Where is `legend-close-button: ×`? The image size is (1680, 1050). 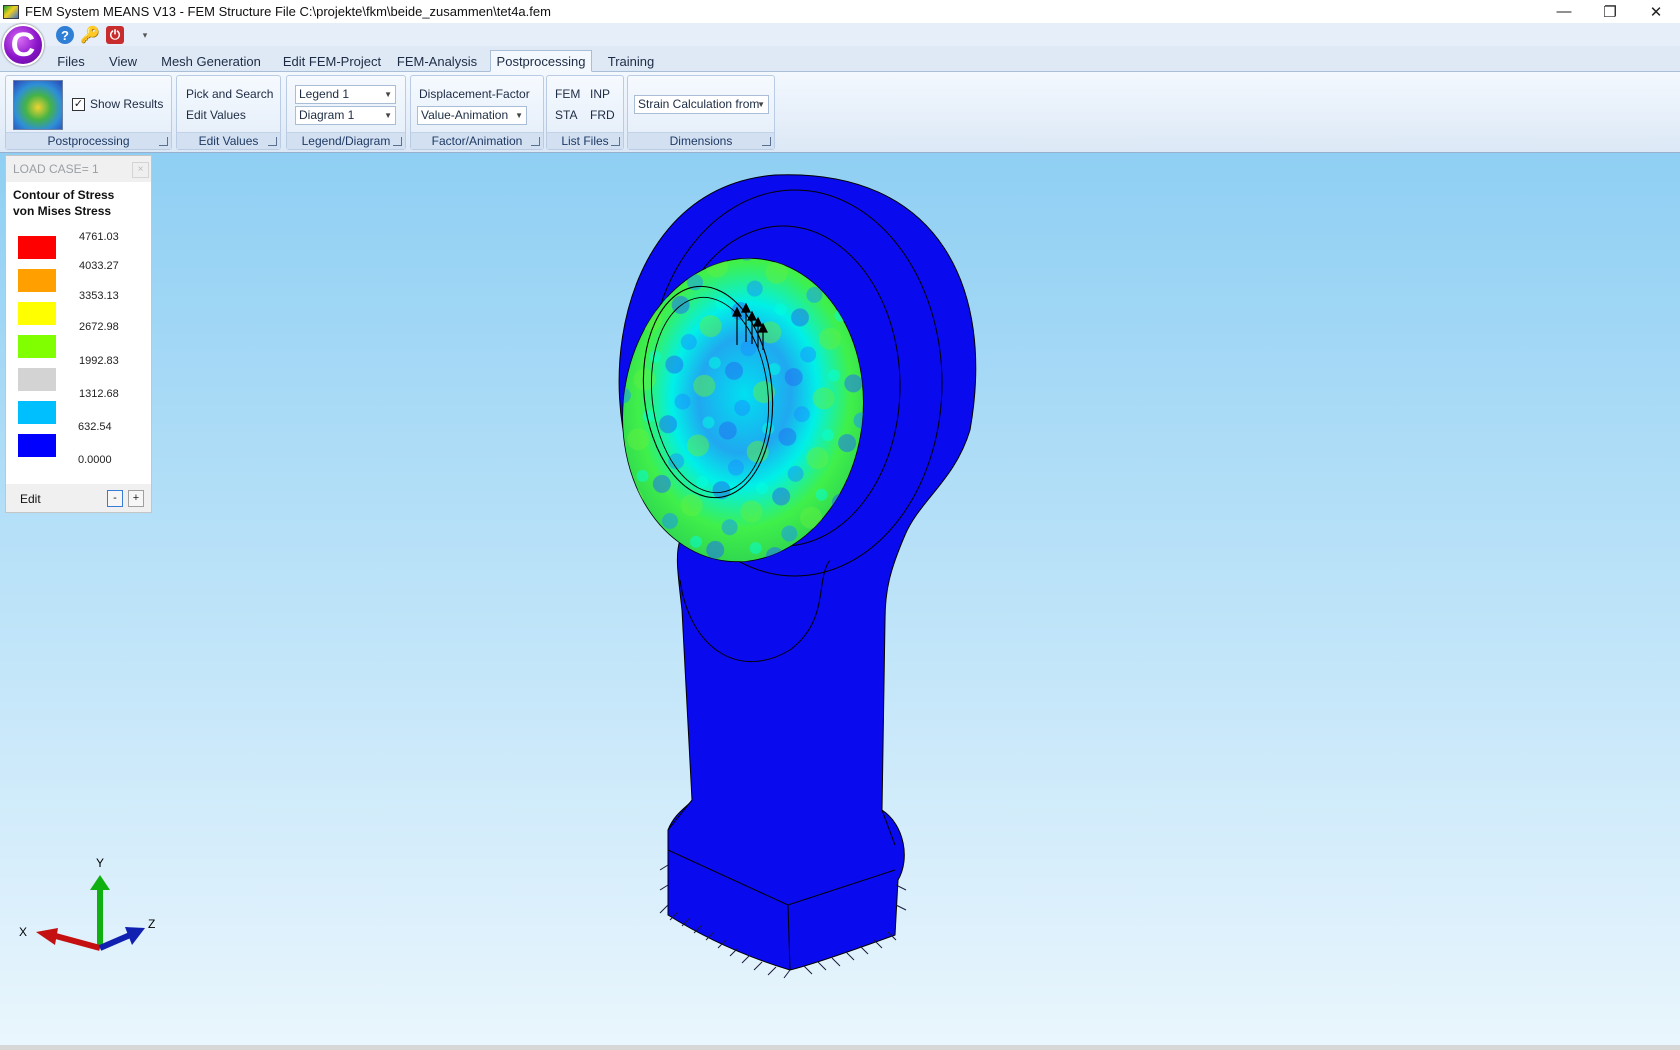 legend-close-button: × is located at coordinates (140, 170).